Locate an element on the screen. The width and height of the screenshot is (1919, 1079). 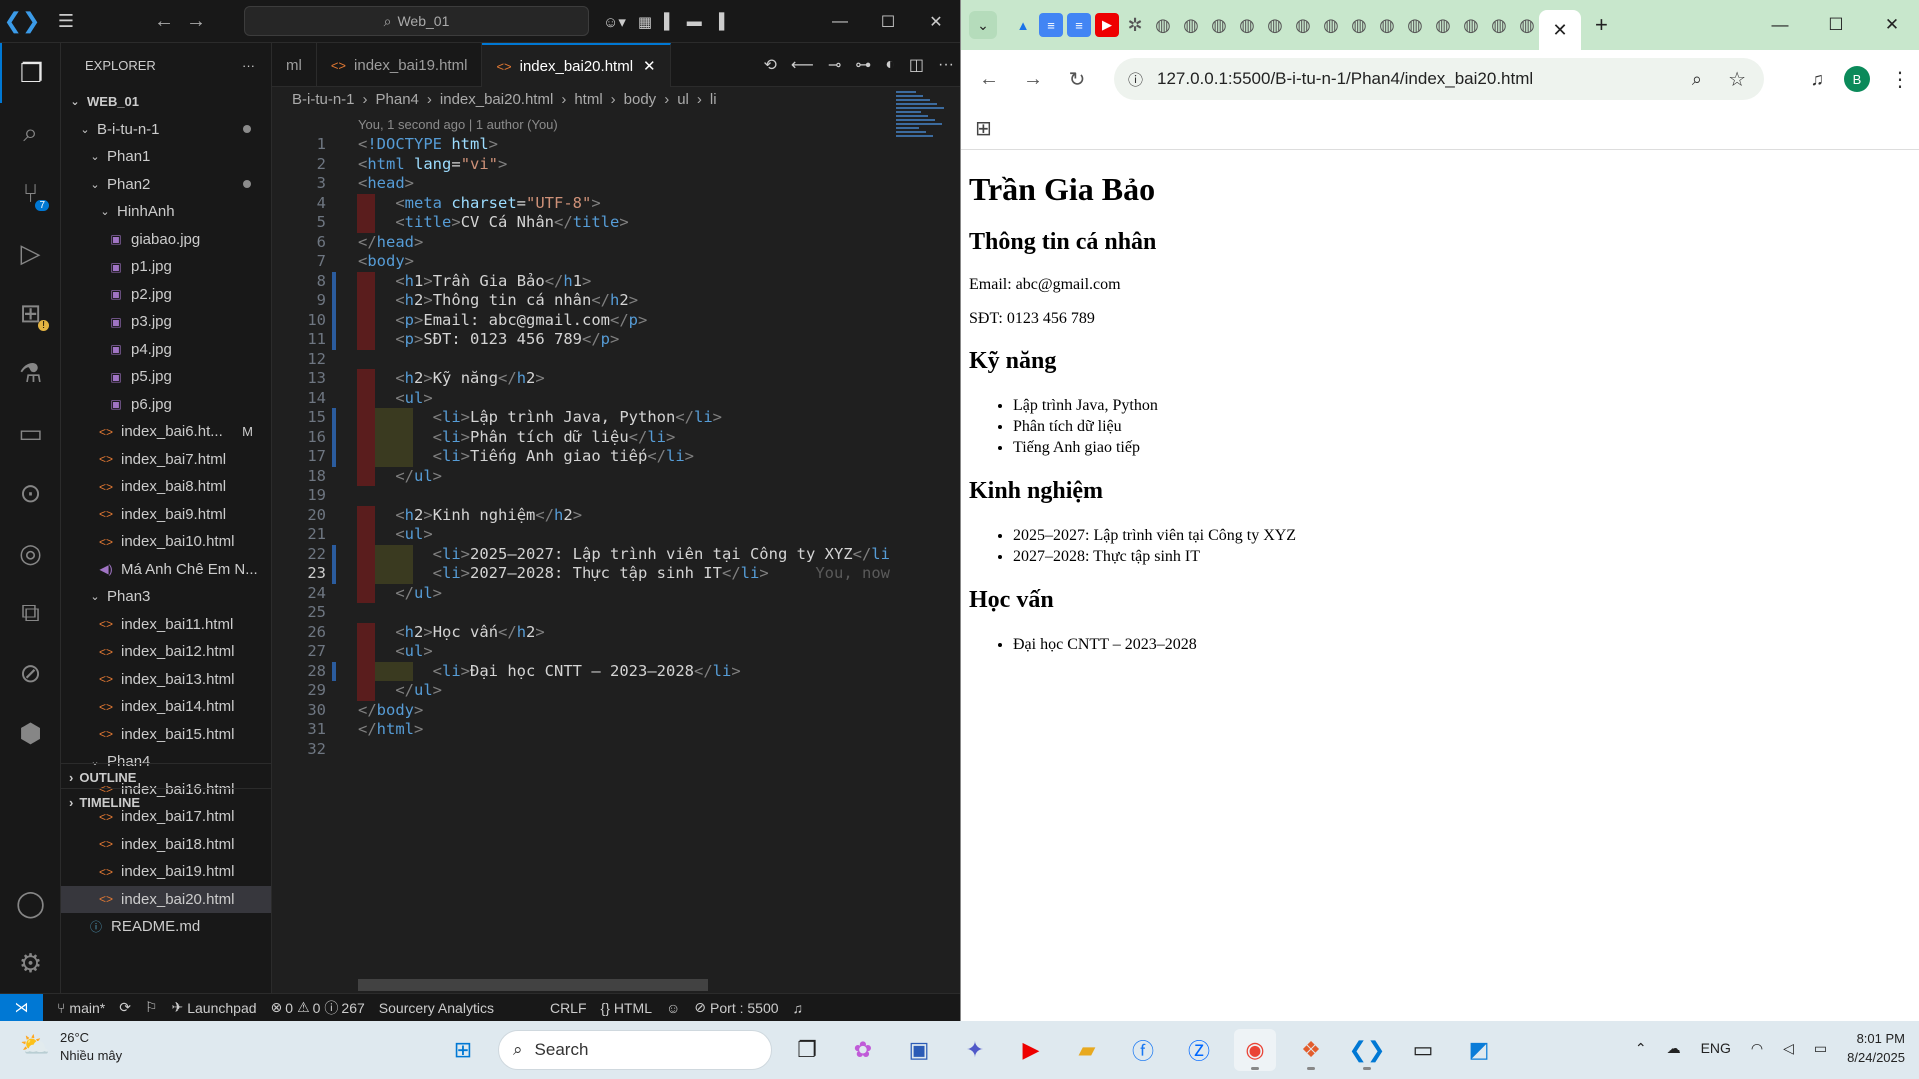
tree-item: ▣ p5.jpg is located at coordinates (166, 377).